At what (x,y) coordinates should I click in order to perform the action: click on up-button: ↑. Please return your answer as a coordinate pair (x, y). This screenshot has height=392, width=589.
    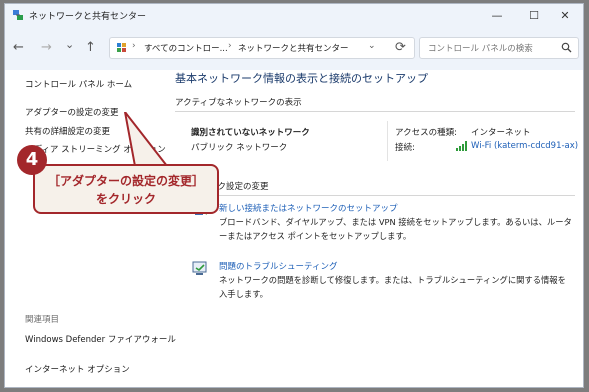
    Looking at the image, I should click on (90, 47).